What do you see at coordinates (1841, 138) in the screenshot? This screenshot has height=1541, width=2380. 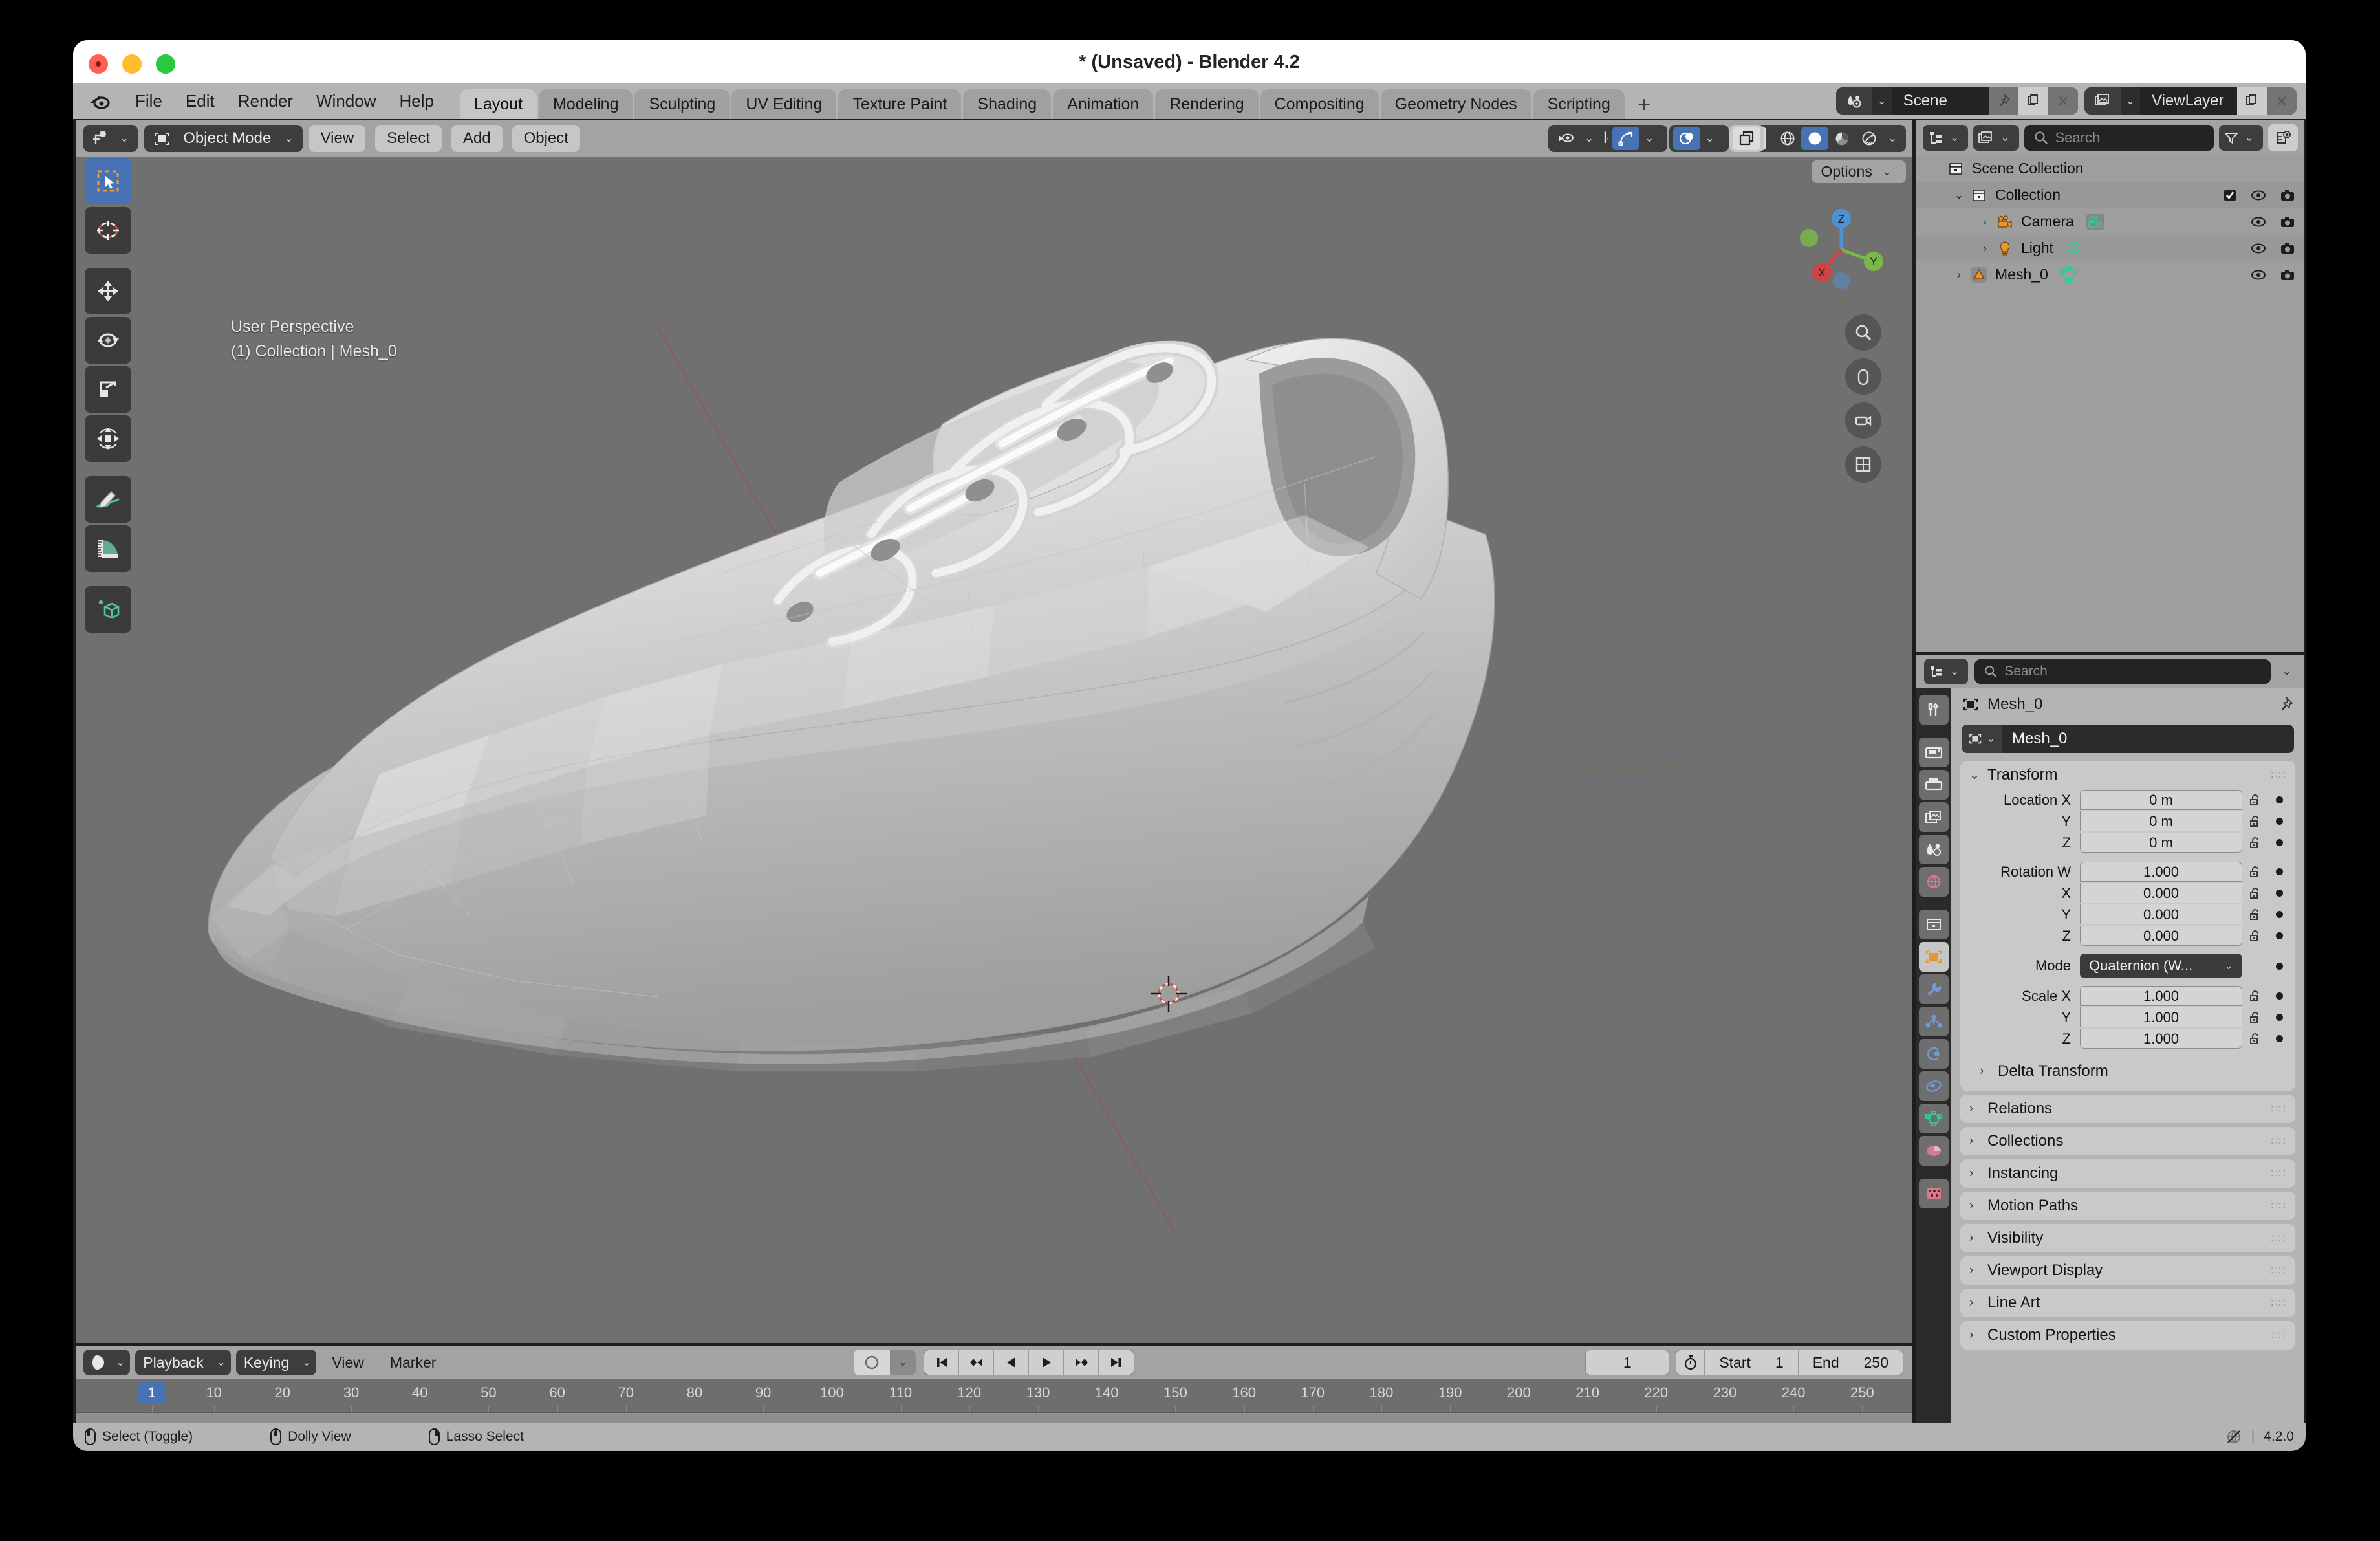 I see `material-preview-shading-icon` at bounding box center [1841, 138].